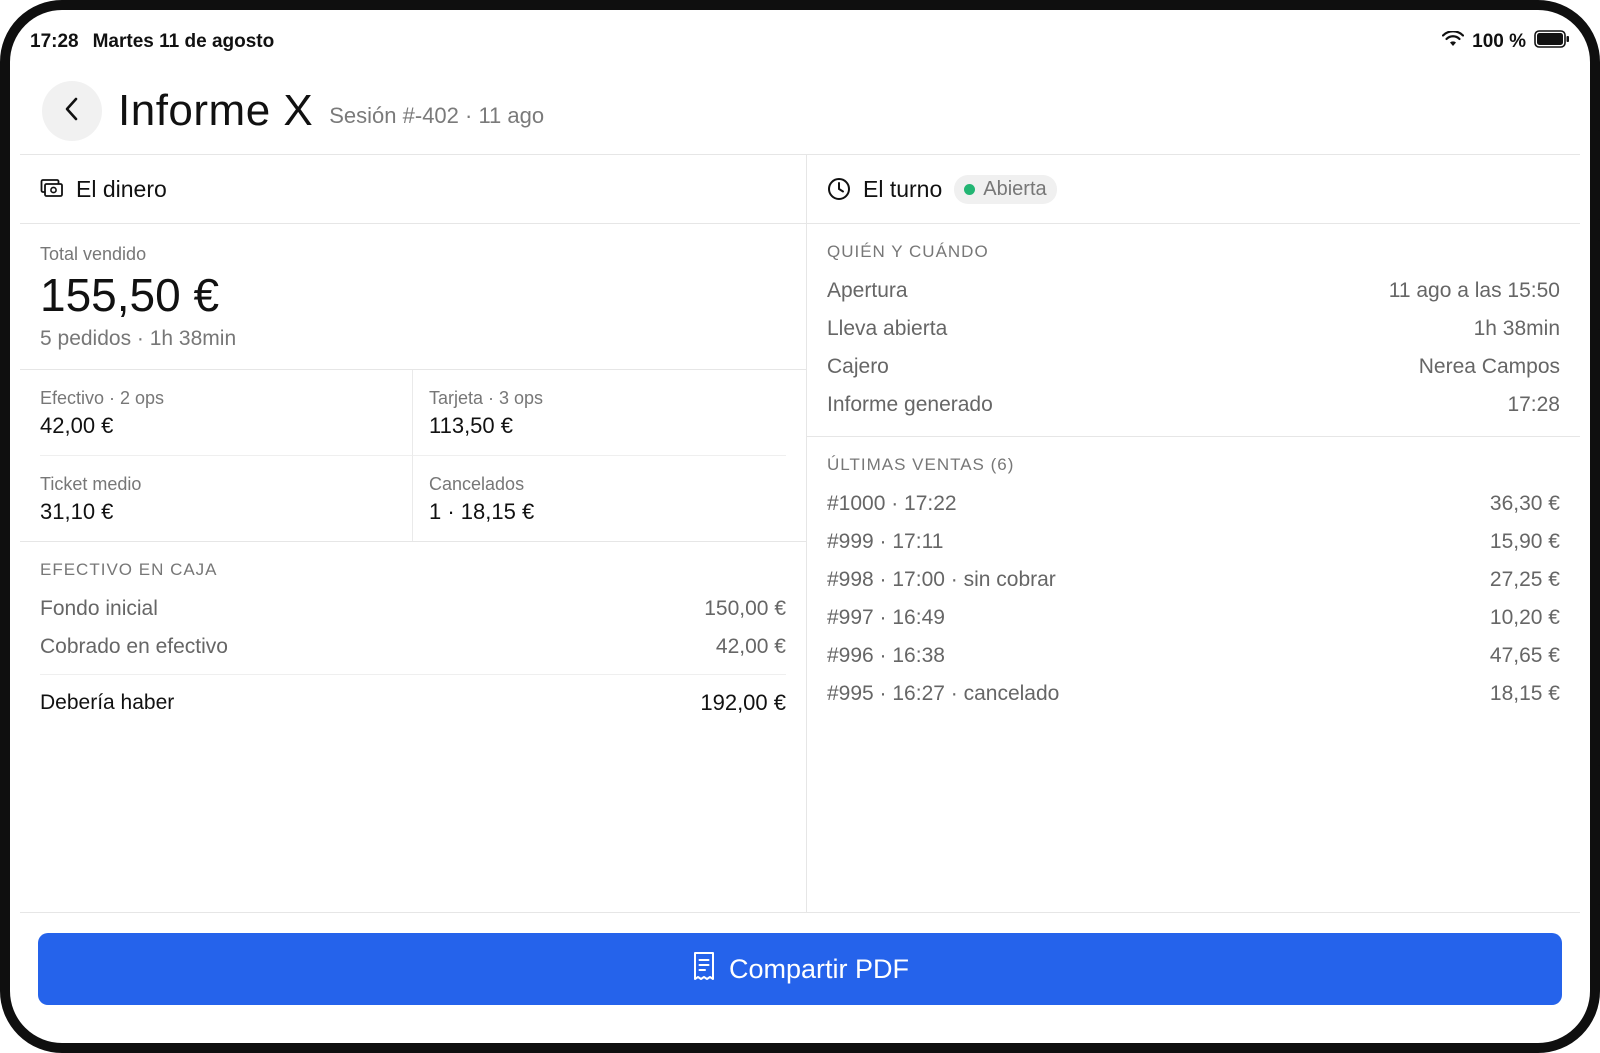 The height and width of the screenshot is (1053, 1600). I want to click on sale-label: #996 · 16:38, so click(886, 655).